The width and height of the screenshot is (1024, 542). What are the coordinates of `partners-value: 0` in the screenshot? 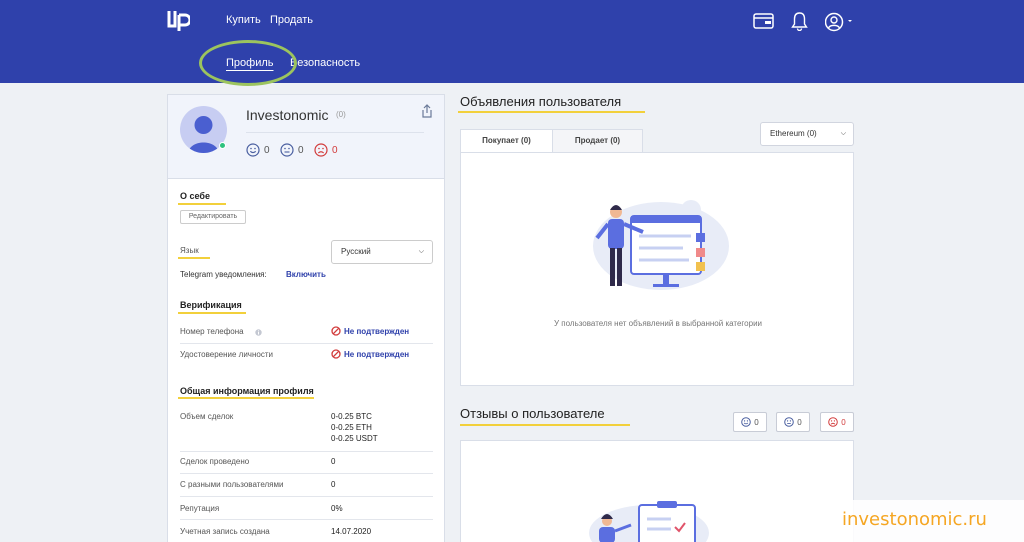 It's located at (333, 484).